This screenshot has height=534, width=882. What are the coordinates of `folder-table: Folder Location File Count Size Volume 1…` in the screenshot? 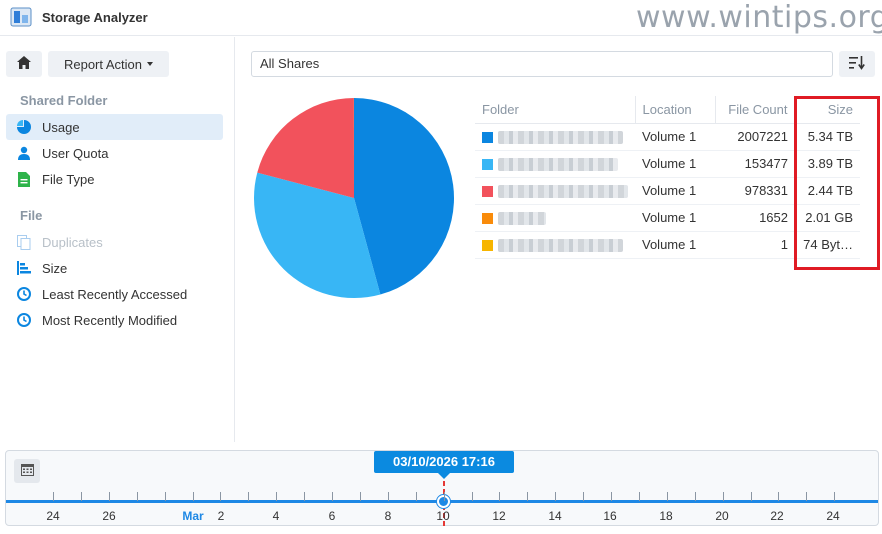 It's located at (667, 177).